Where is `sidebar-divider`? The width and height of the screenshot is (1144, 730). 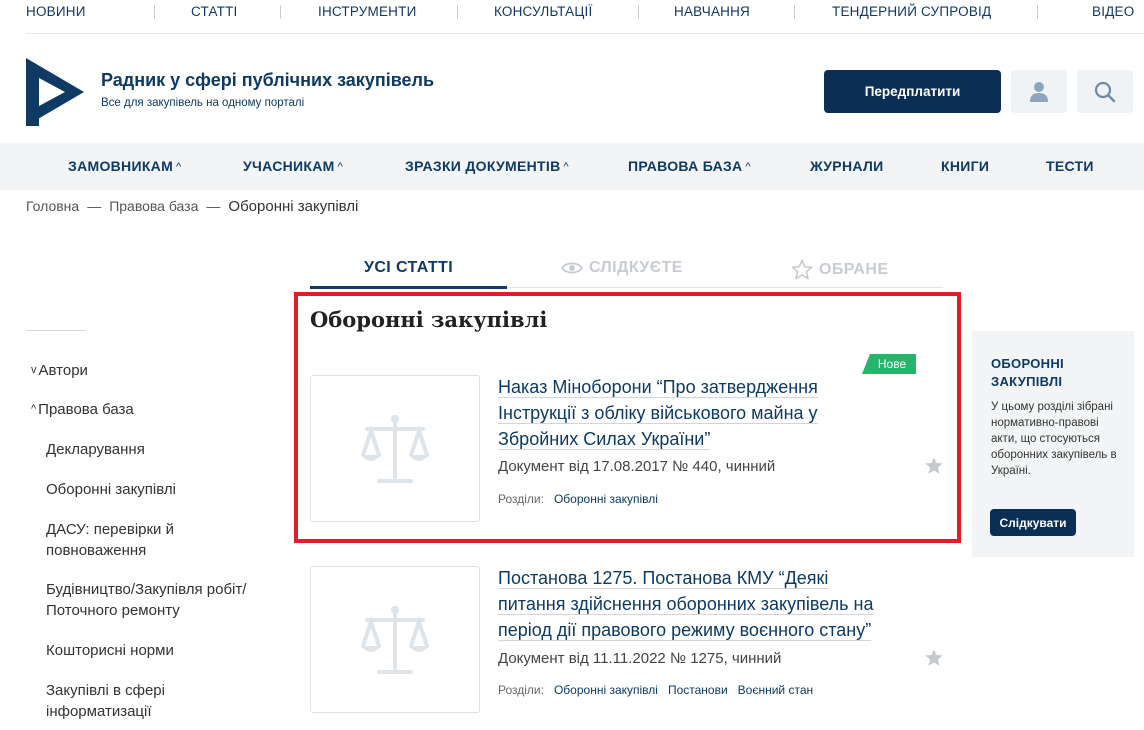
sidebar-divider is located at coordinates (56, 330).